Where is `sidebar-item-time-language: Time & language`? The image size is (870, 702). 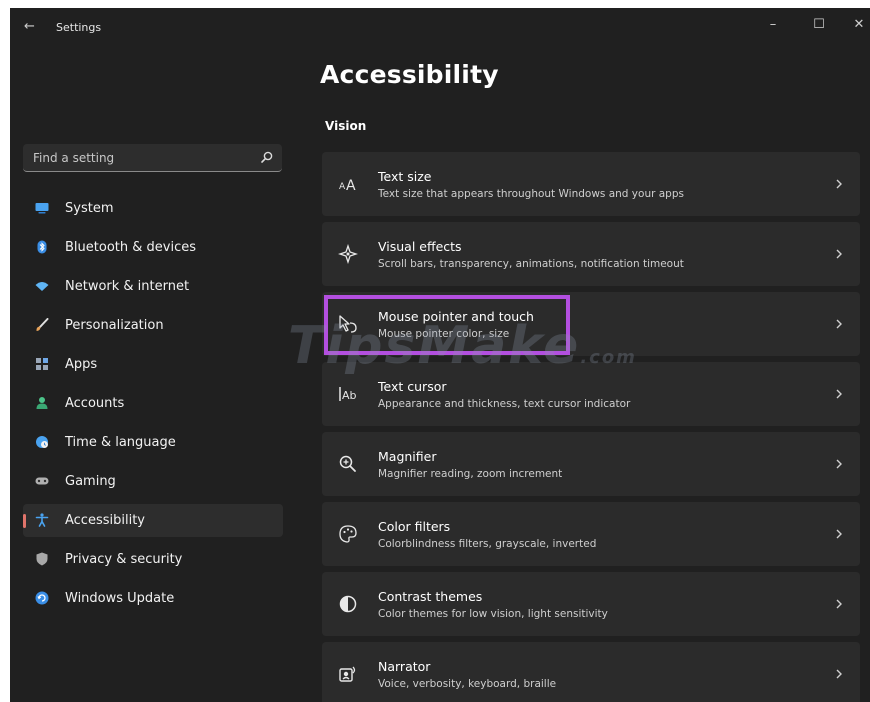
sidebar-item-time-language: Time & language is located at coordinates (153, 442).